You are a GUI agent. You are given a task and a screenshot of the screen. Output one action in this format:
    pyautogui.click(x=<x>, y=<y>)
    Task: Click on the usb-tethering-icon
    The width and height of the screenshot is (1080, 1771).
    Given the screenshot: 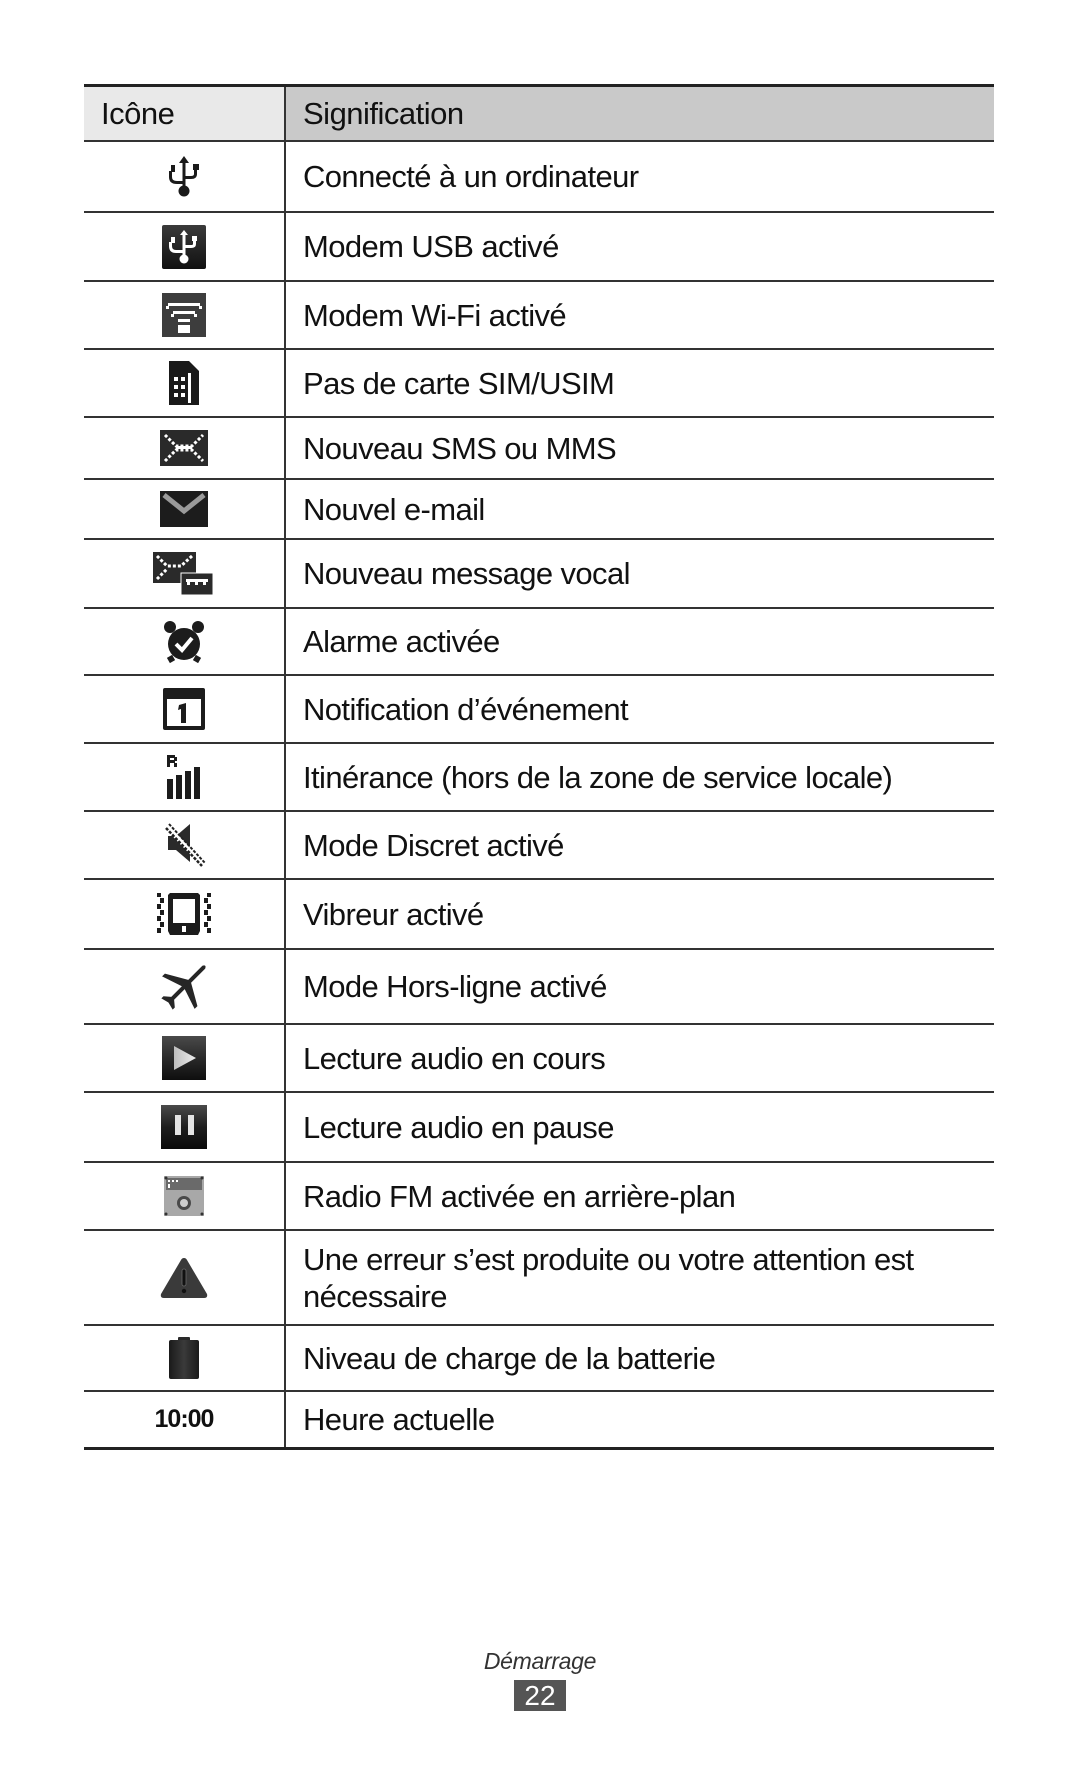 What is the action you would take?
    pyautogui.click(x=184, y=246)
    